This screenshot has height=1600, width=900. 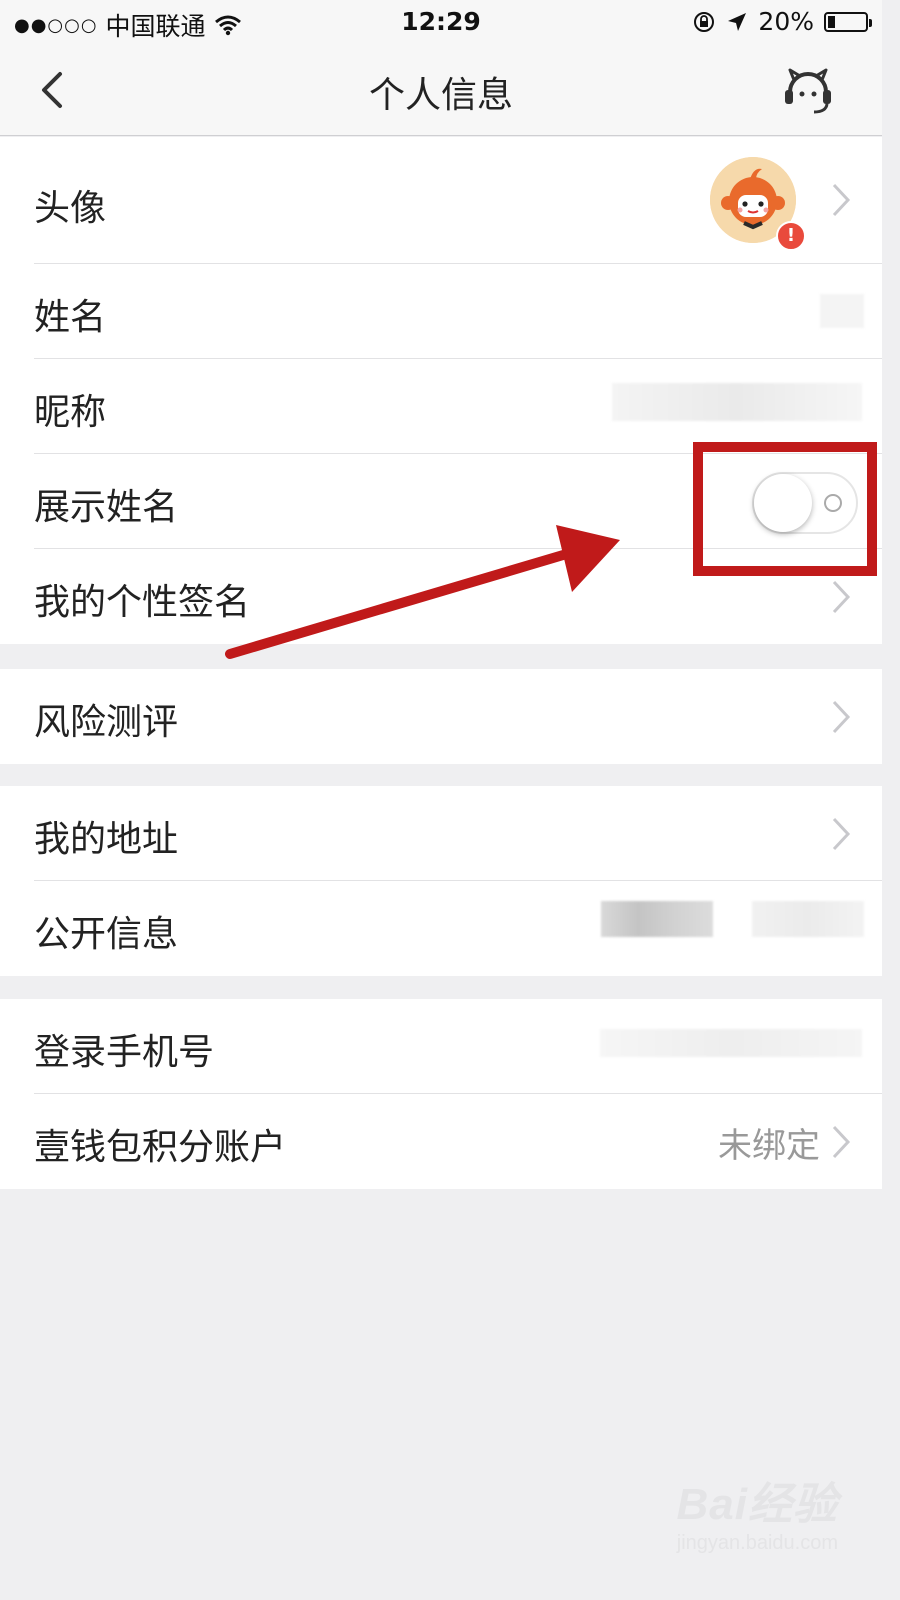 What do you see at coordinates (808, 90) in the screenshot?
I see `customer-service-icon` at bounding box center [808, 90].